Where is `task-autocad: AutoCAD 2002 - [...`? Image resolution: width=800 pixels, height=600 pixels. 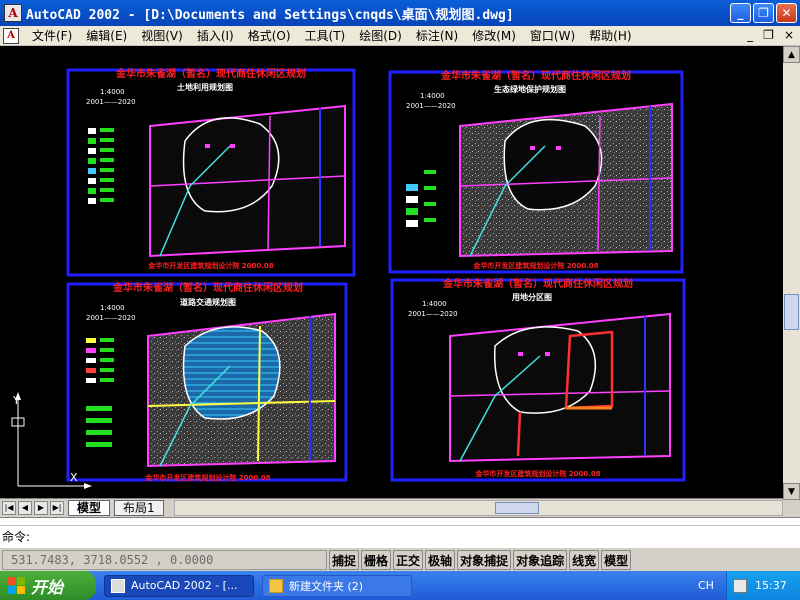 task-autocad: AutoCAD 2002 - [... is located at coordinates (179, 585).